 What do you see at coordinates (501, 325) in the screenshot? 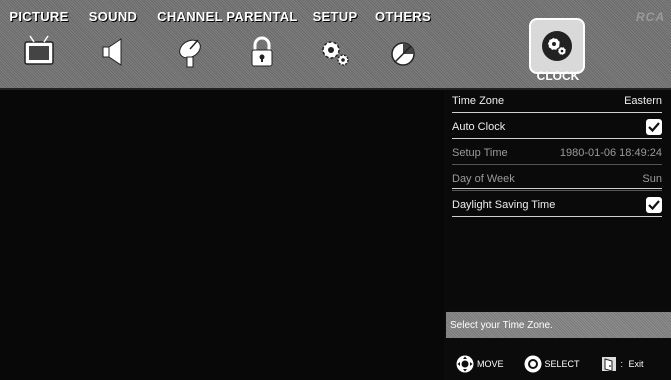
I see `help-hint-text: Select your Time Zone.` at bounding box center [501, 325].